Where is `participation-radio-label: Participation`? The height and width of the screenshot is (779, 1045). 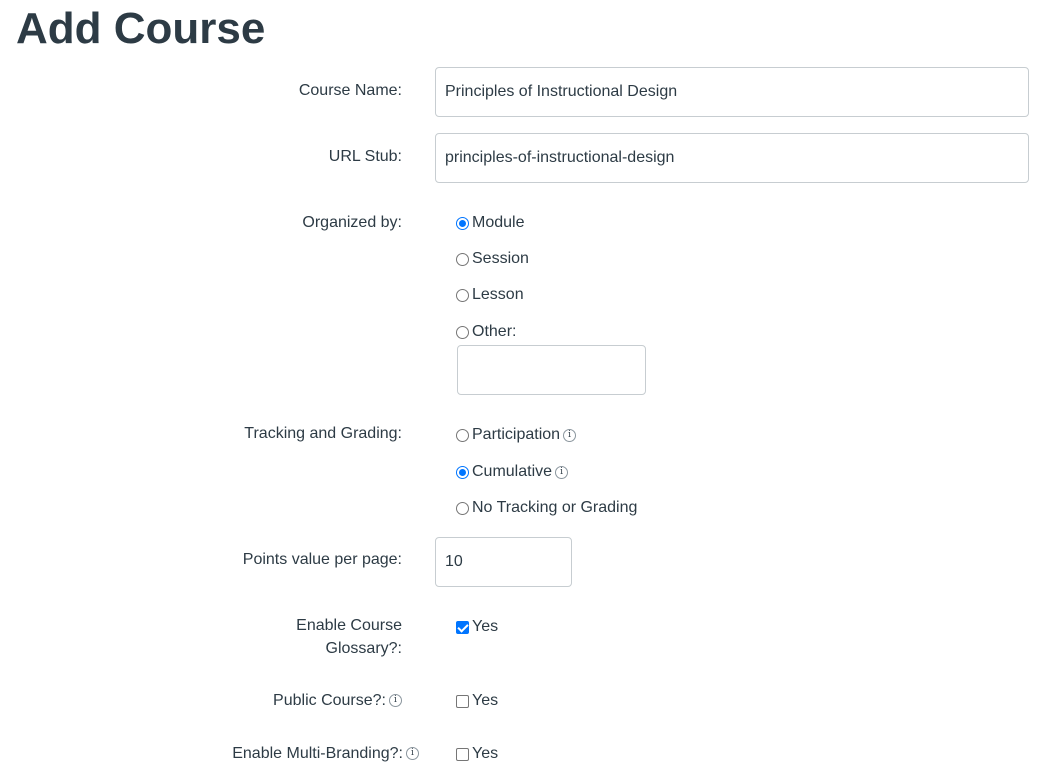 participation-radio-label: Participation is located at coordinates (516, 434).